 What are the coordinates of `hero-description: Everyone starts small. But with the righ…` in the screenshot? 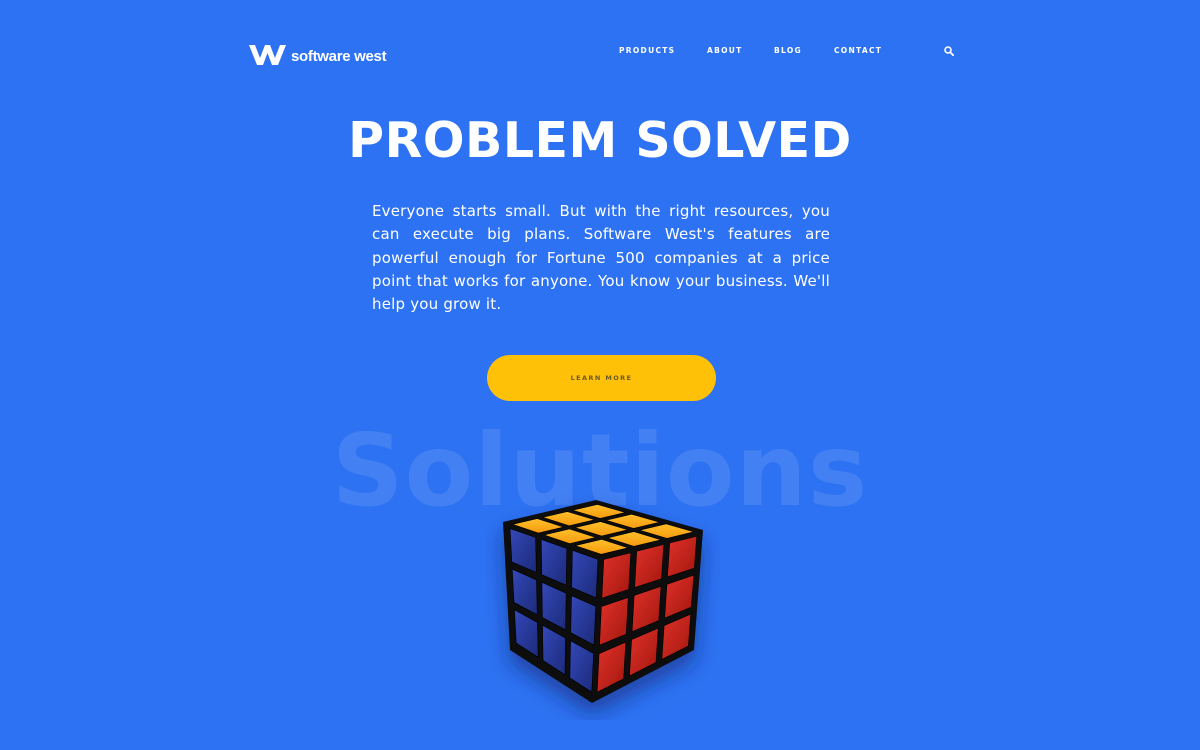 It's located at (601, 258).